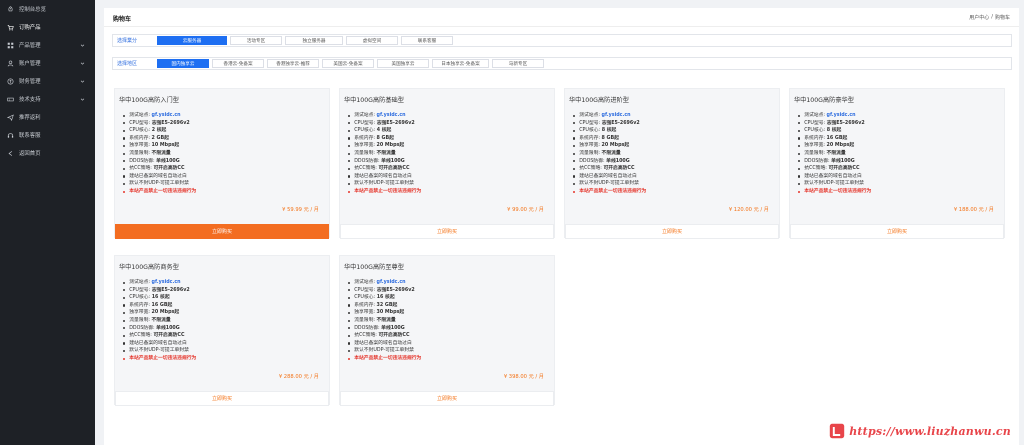 Image resolution: width=1024 pixels, height=445 pixels. I want to click on sidebar-item-user: 账户管理, so click(47, 63).